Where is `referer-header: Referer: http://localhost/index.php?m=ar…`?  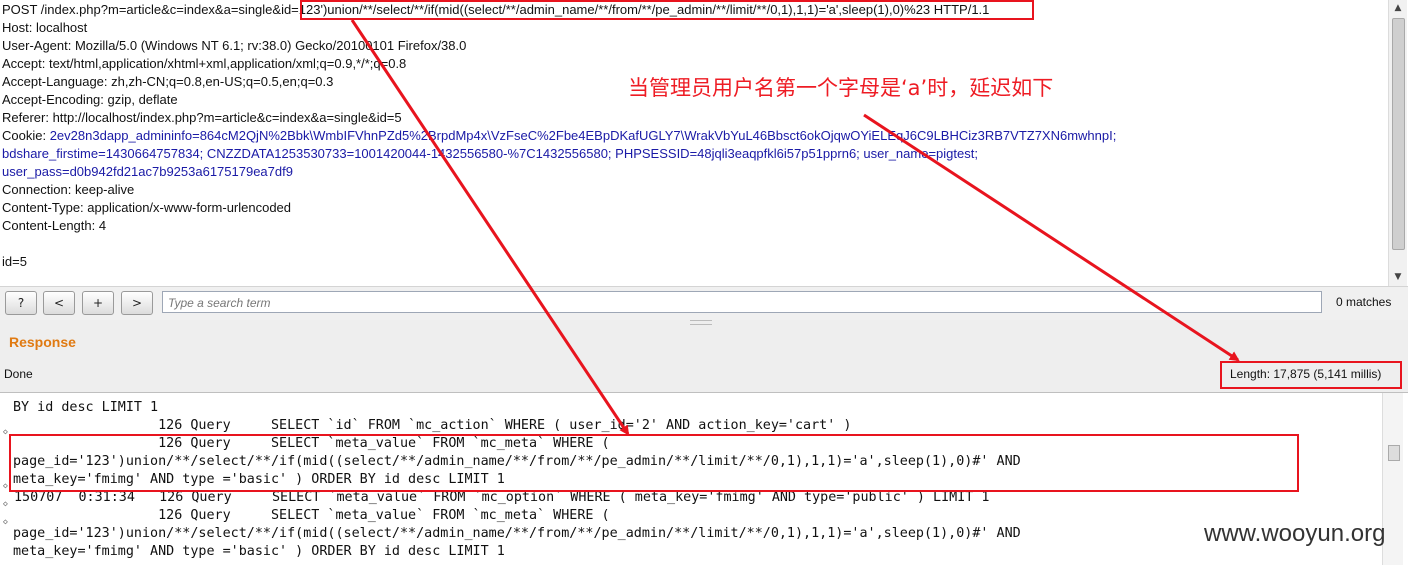
referer-header: Referer: http://localhost/index.php?m=ar… is located at coordinates (202, 117).